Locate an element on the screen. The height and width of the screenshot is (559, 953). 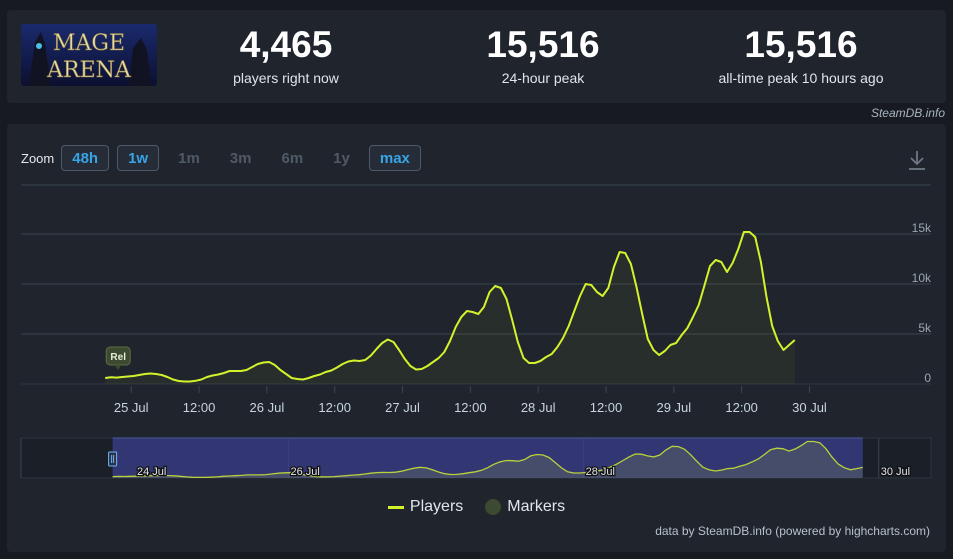
x-tick-label: 27 Jul is located at coordinates (402, 407).